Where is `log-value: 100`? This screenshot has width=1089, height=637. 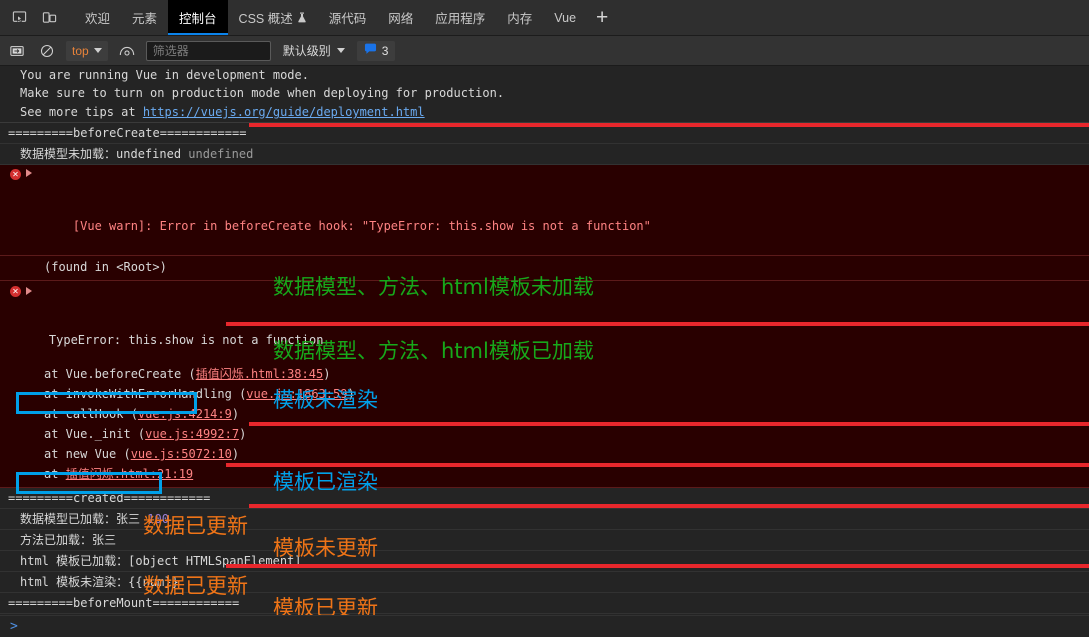
log-value: 100 is located at coordinates (158, 519).